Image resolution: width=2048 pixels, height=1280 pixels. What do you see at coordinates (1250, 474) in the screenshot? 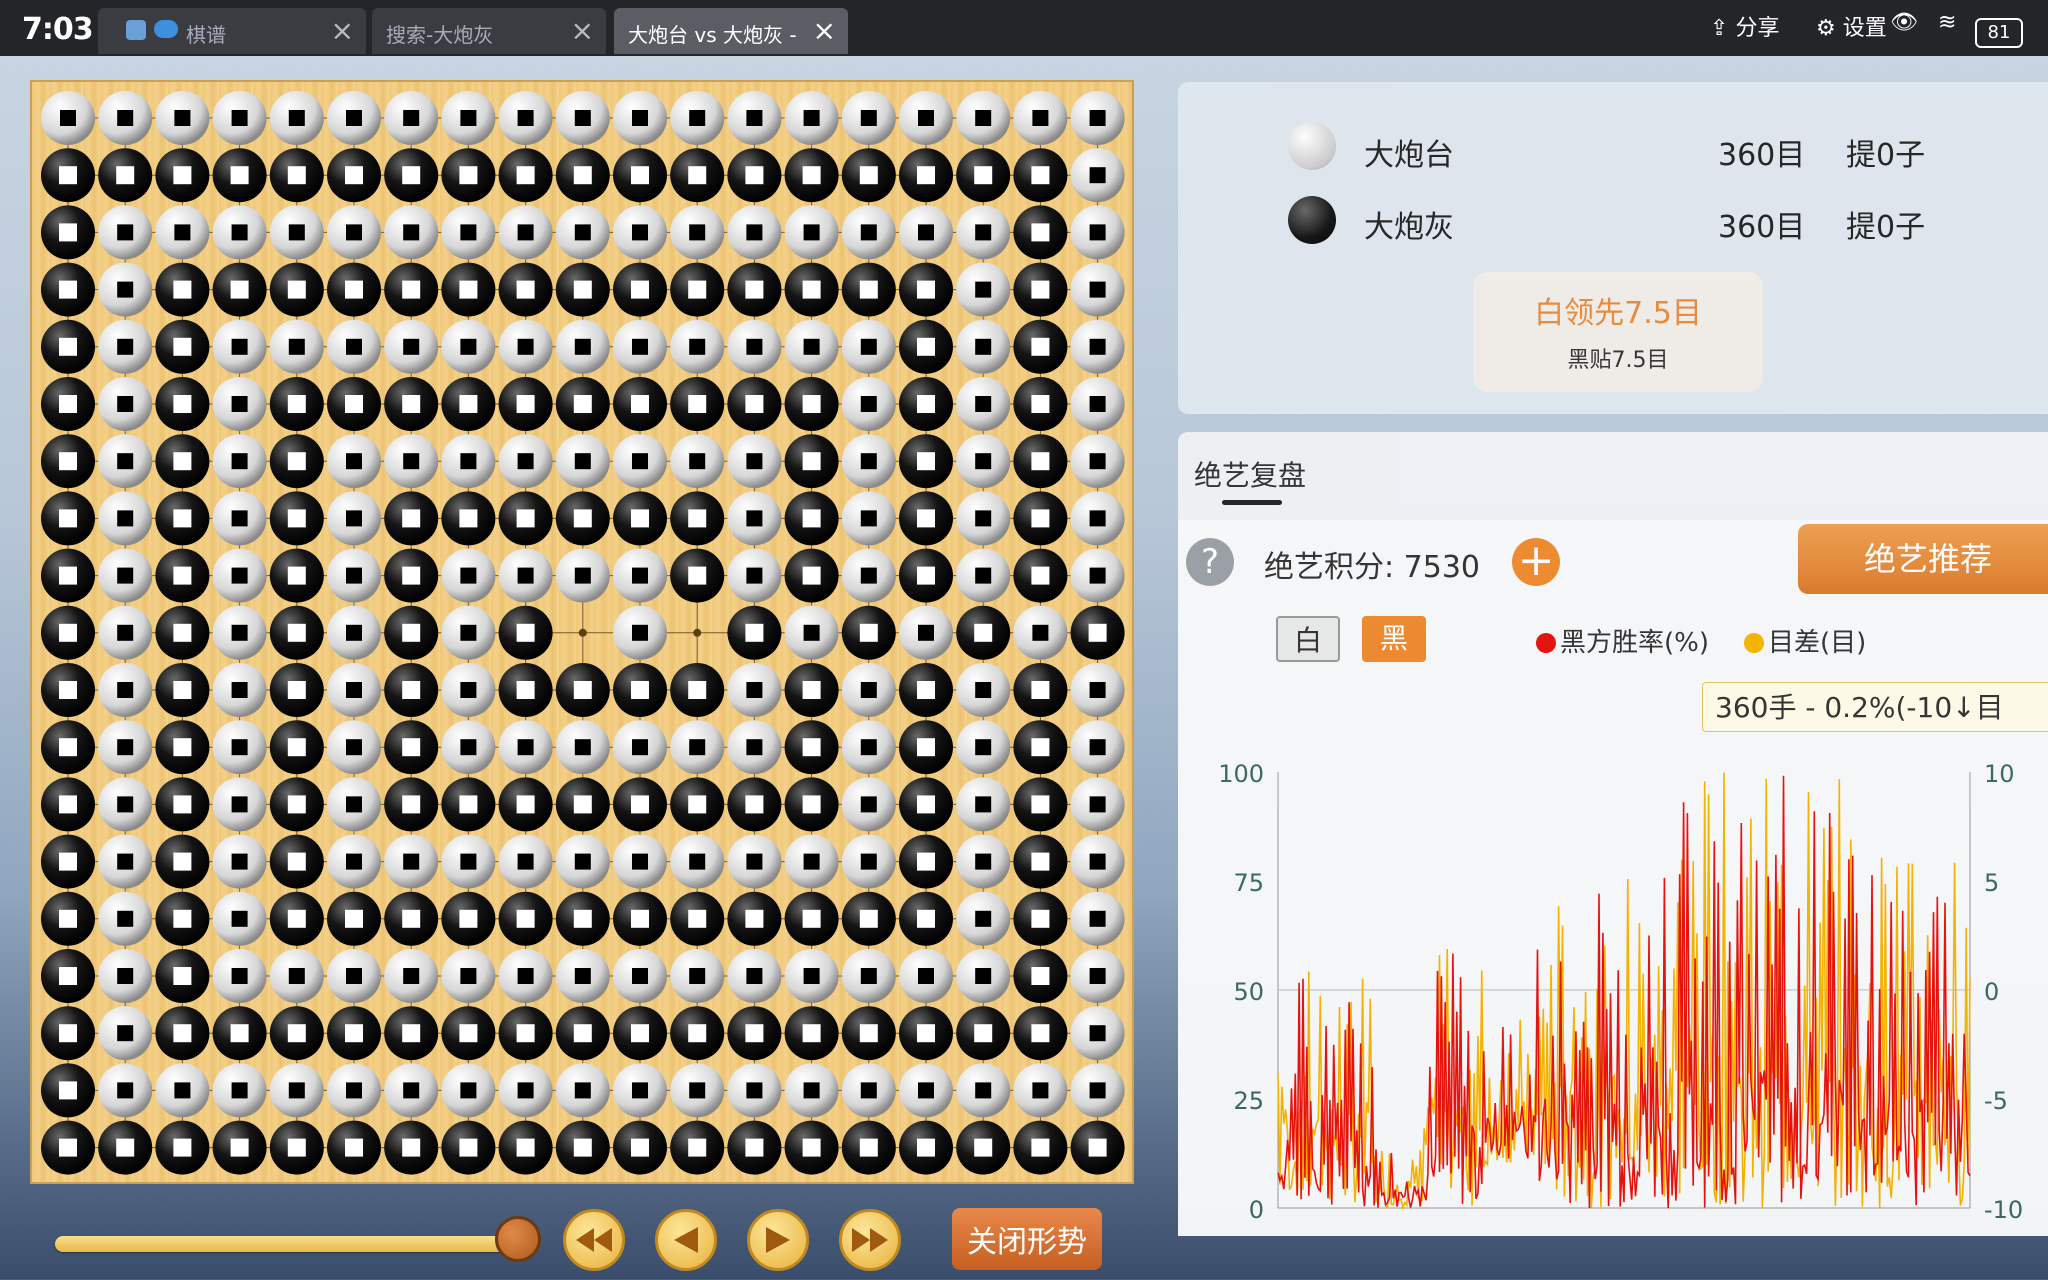
I see `tab-ai-review: 绝艺复盘` at bounding box center [1250, 474].